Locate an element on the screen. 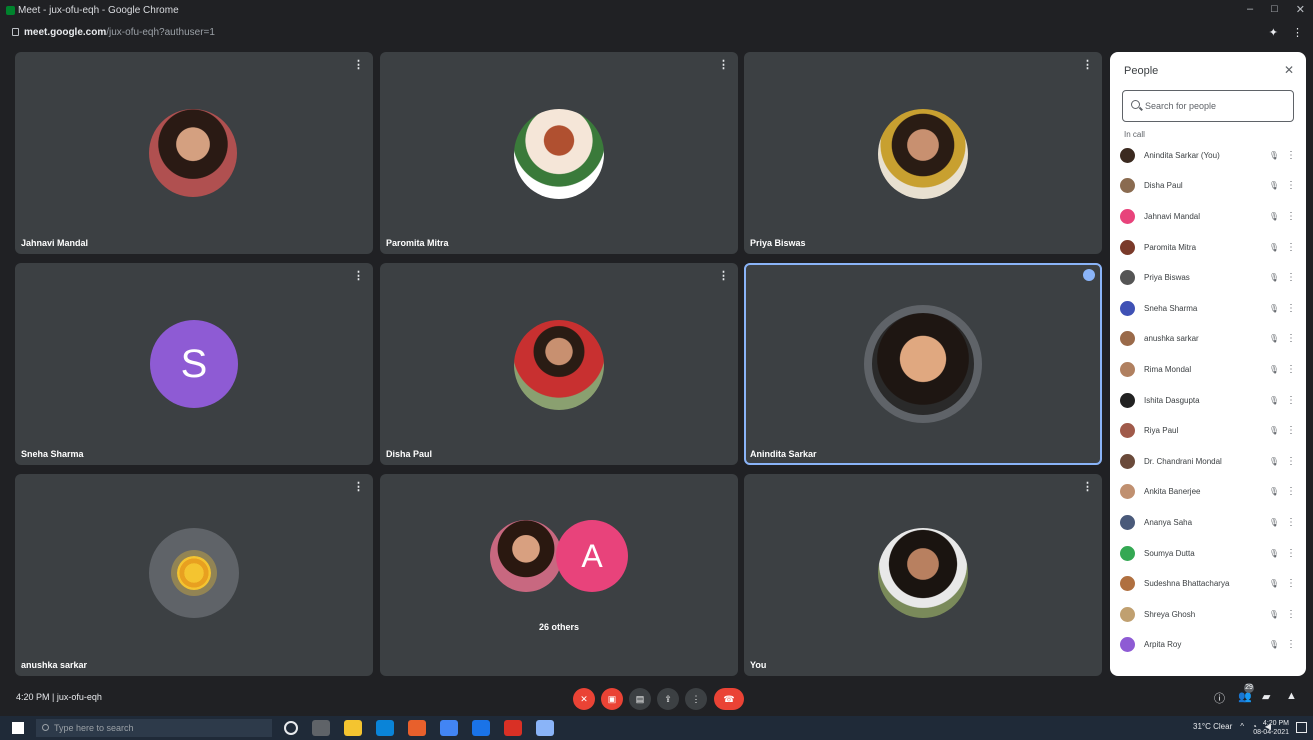 This screenshot has width=1313, height=740. meet-window-icon is located at coordinates (545, 728).